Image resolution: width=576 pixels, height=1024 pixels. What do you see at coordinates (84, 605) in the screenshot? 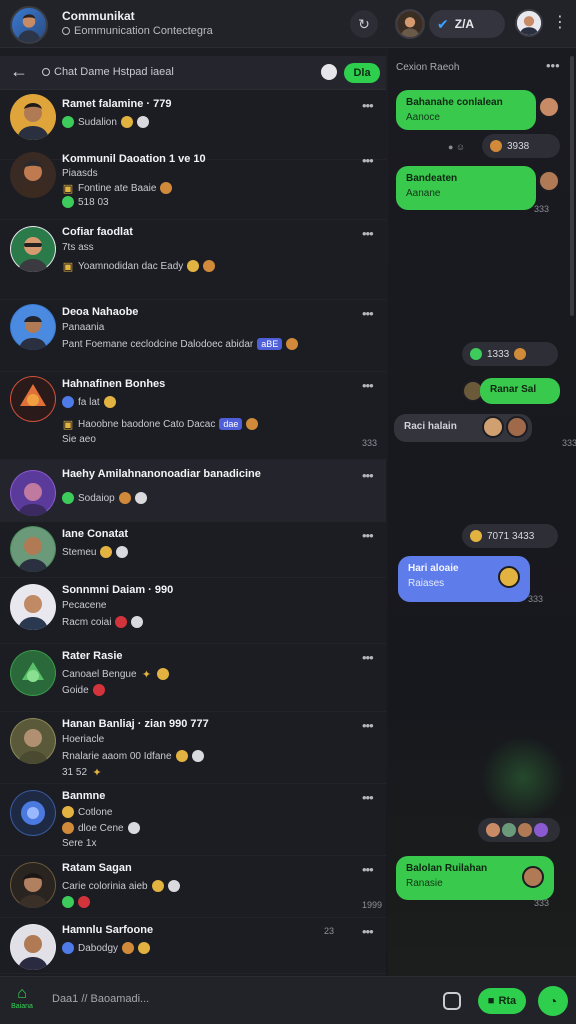
I see `chat-subtitle: Pecacene` at bounding box center [84, 605].